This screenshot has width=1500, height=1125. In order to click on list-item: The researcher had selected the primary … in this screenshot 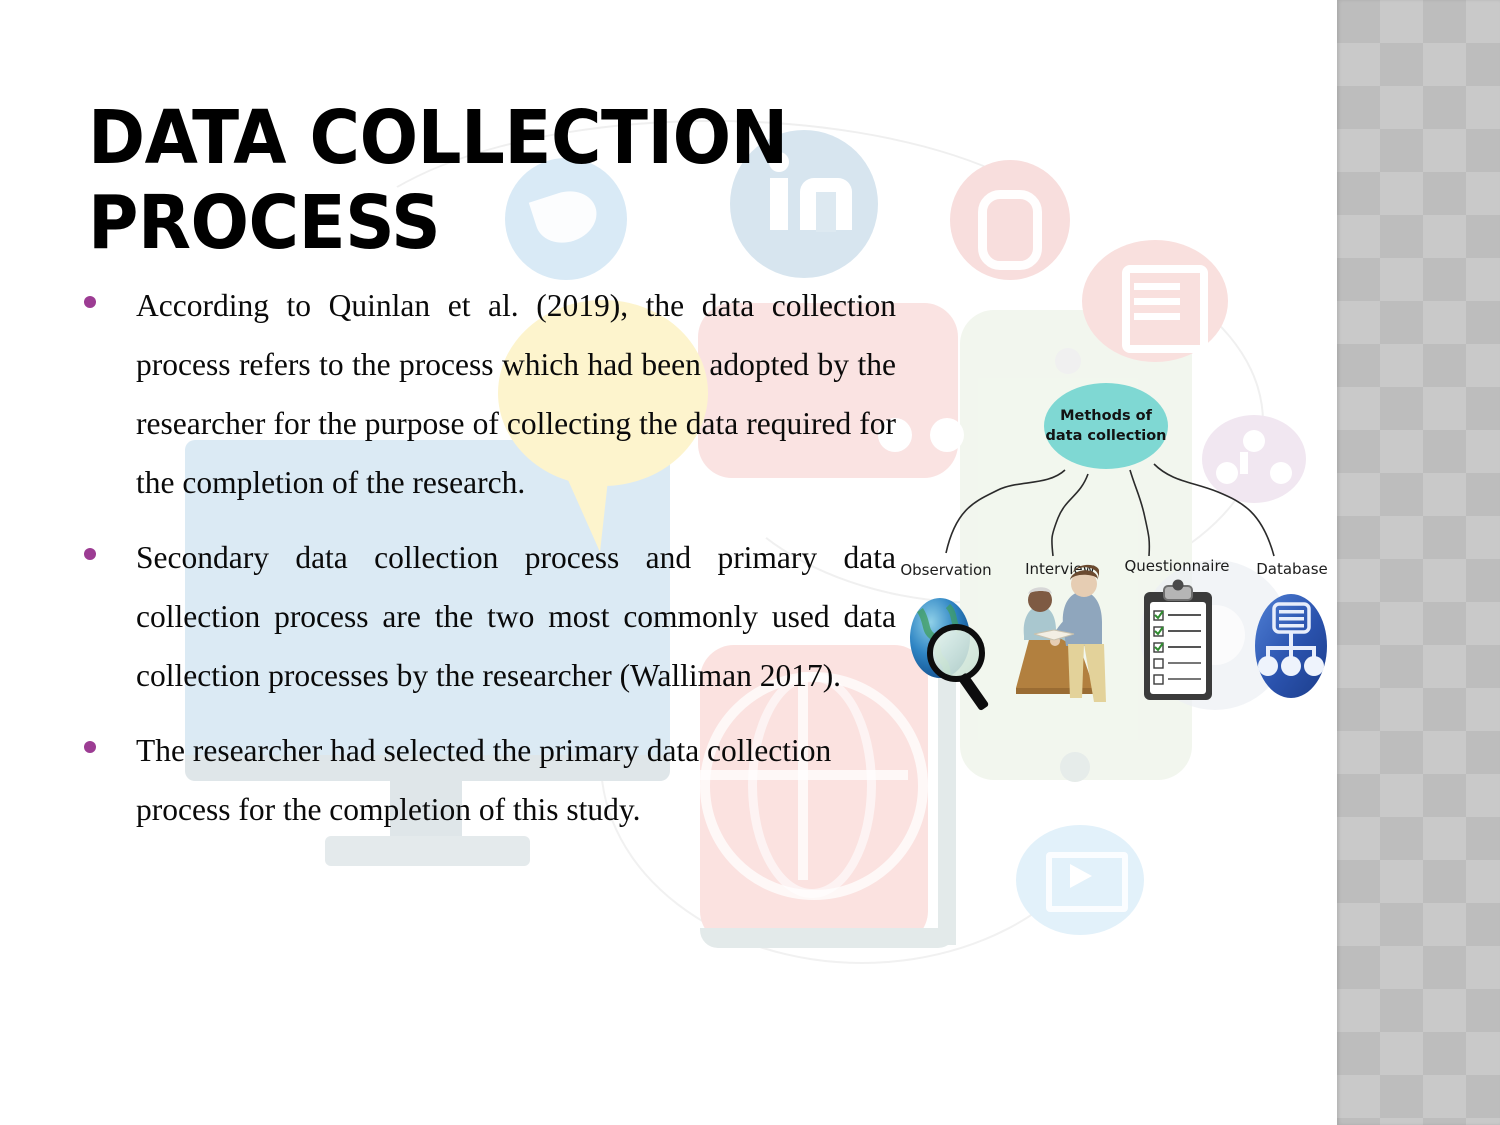, I will do `click(490, 780)`.